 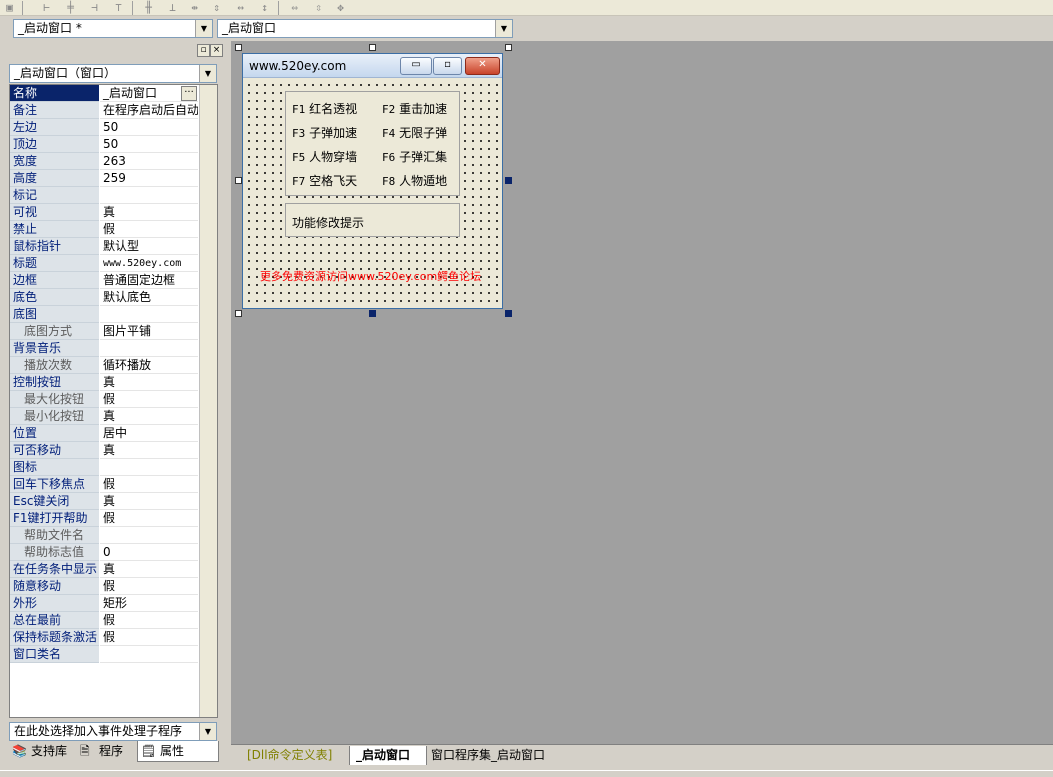 I want to click on property-object-select: _启动窗口（窗口） ▼, so click(x=113, y=73).